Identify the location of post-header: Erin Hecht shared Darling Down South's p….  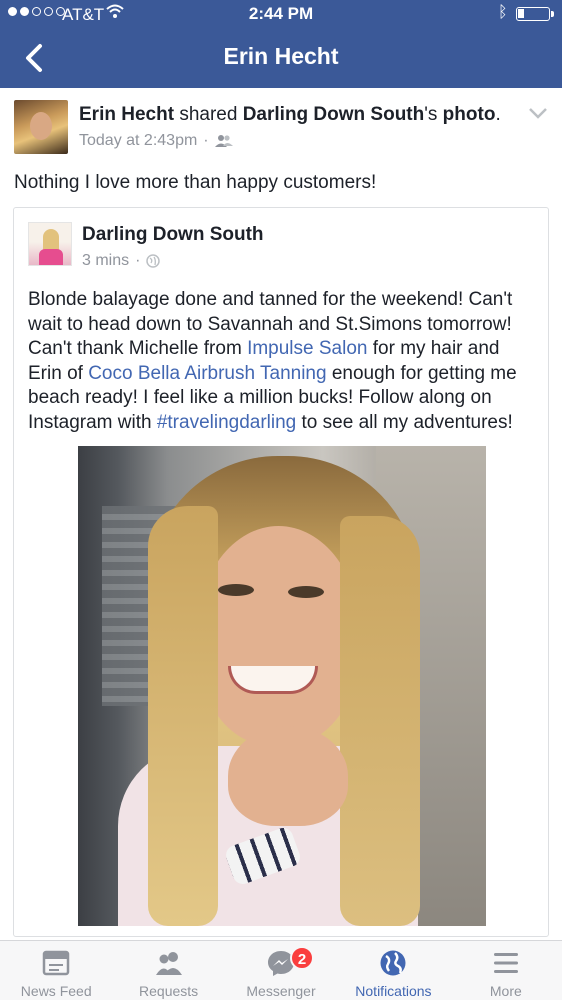
(281, 130).